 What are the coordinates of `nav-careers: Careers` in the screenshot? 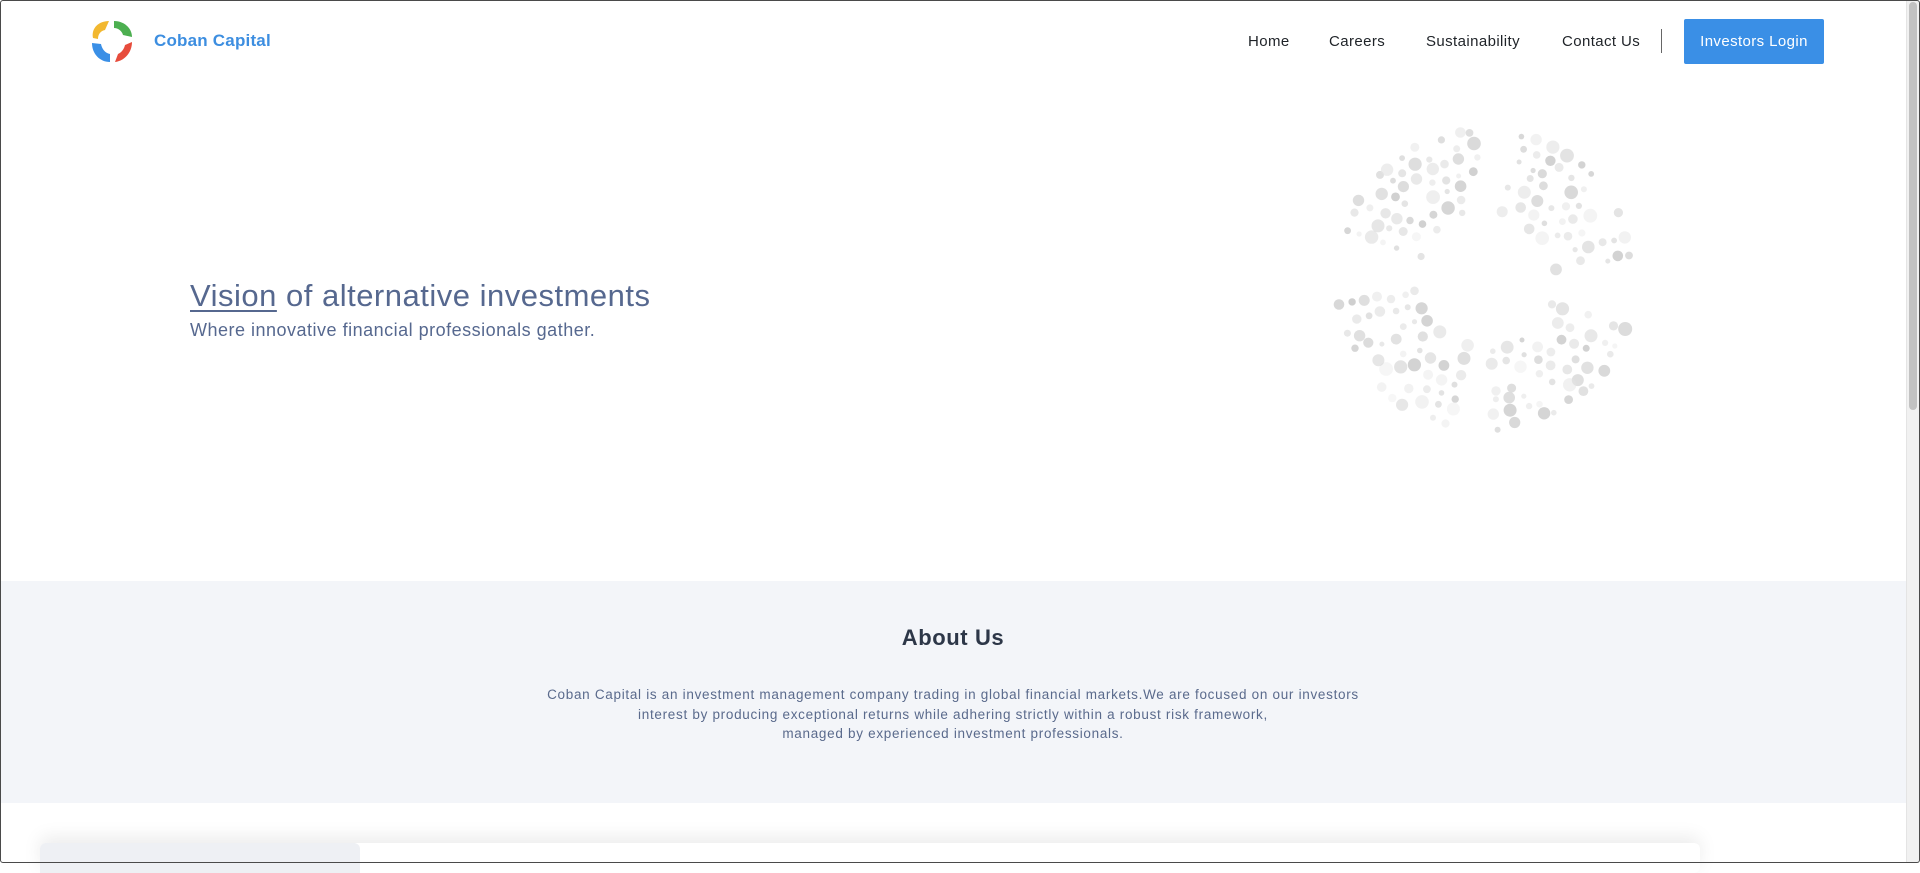 It's located at (1357, 41).